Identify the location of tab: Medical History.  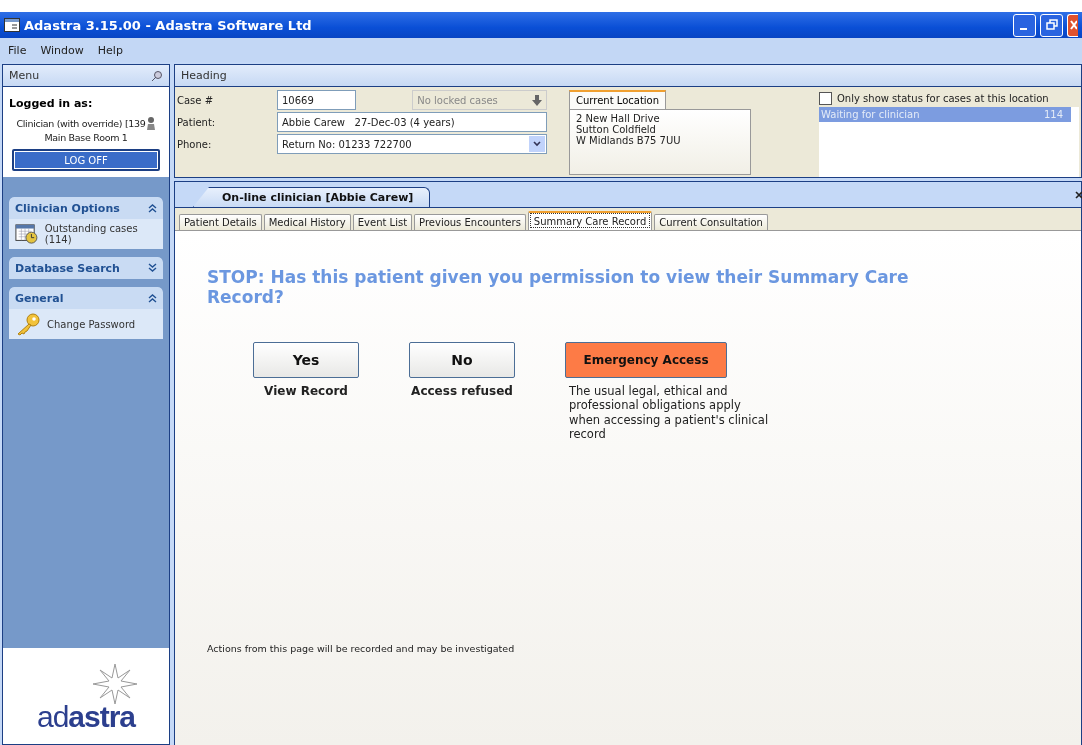
(307, 222).